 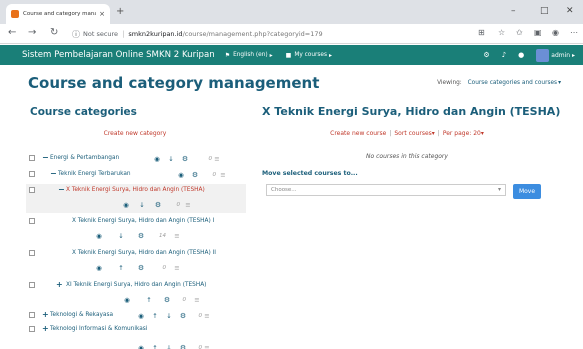 What do you see at coordinates (504, 55) in the screenshot?
I see `bell-icon: ♪` at bounding box center [504, 55].